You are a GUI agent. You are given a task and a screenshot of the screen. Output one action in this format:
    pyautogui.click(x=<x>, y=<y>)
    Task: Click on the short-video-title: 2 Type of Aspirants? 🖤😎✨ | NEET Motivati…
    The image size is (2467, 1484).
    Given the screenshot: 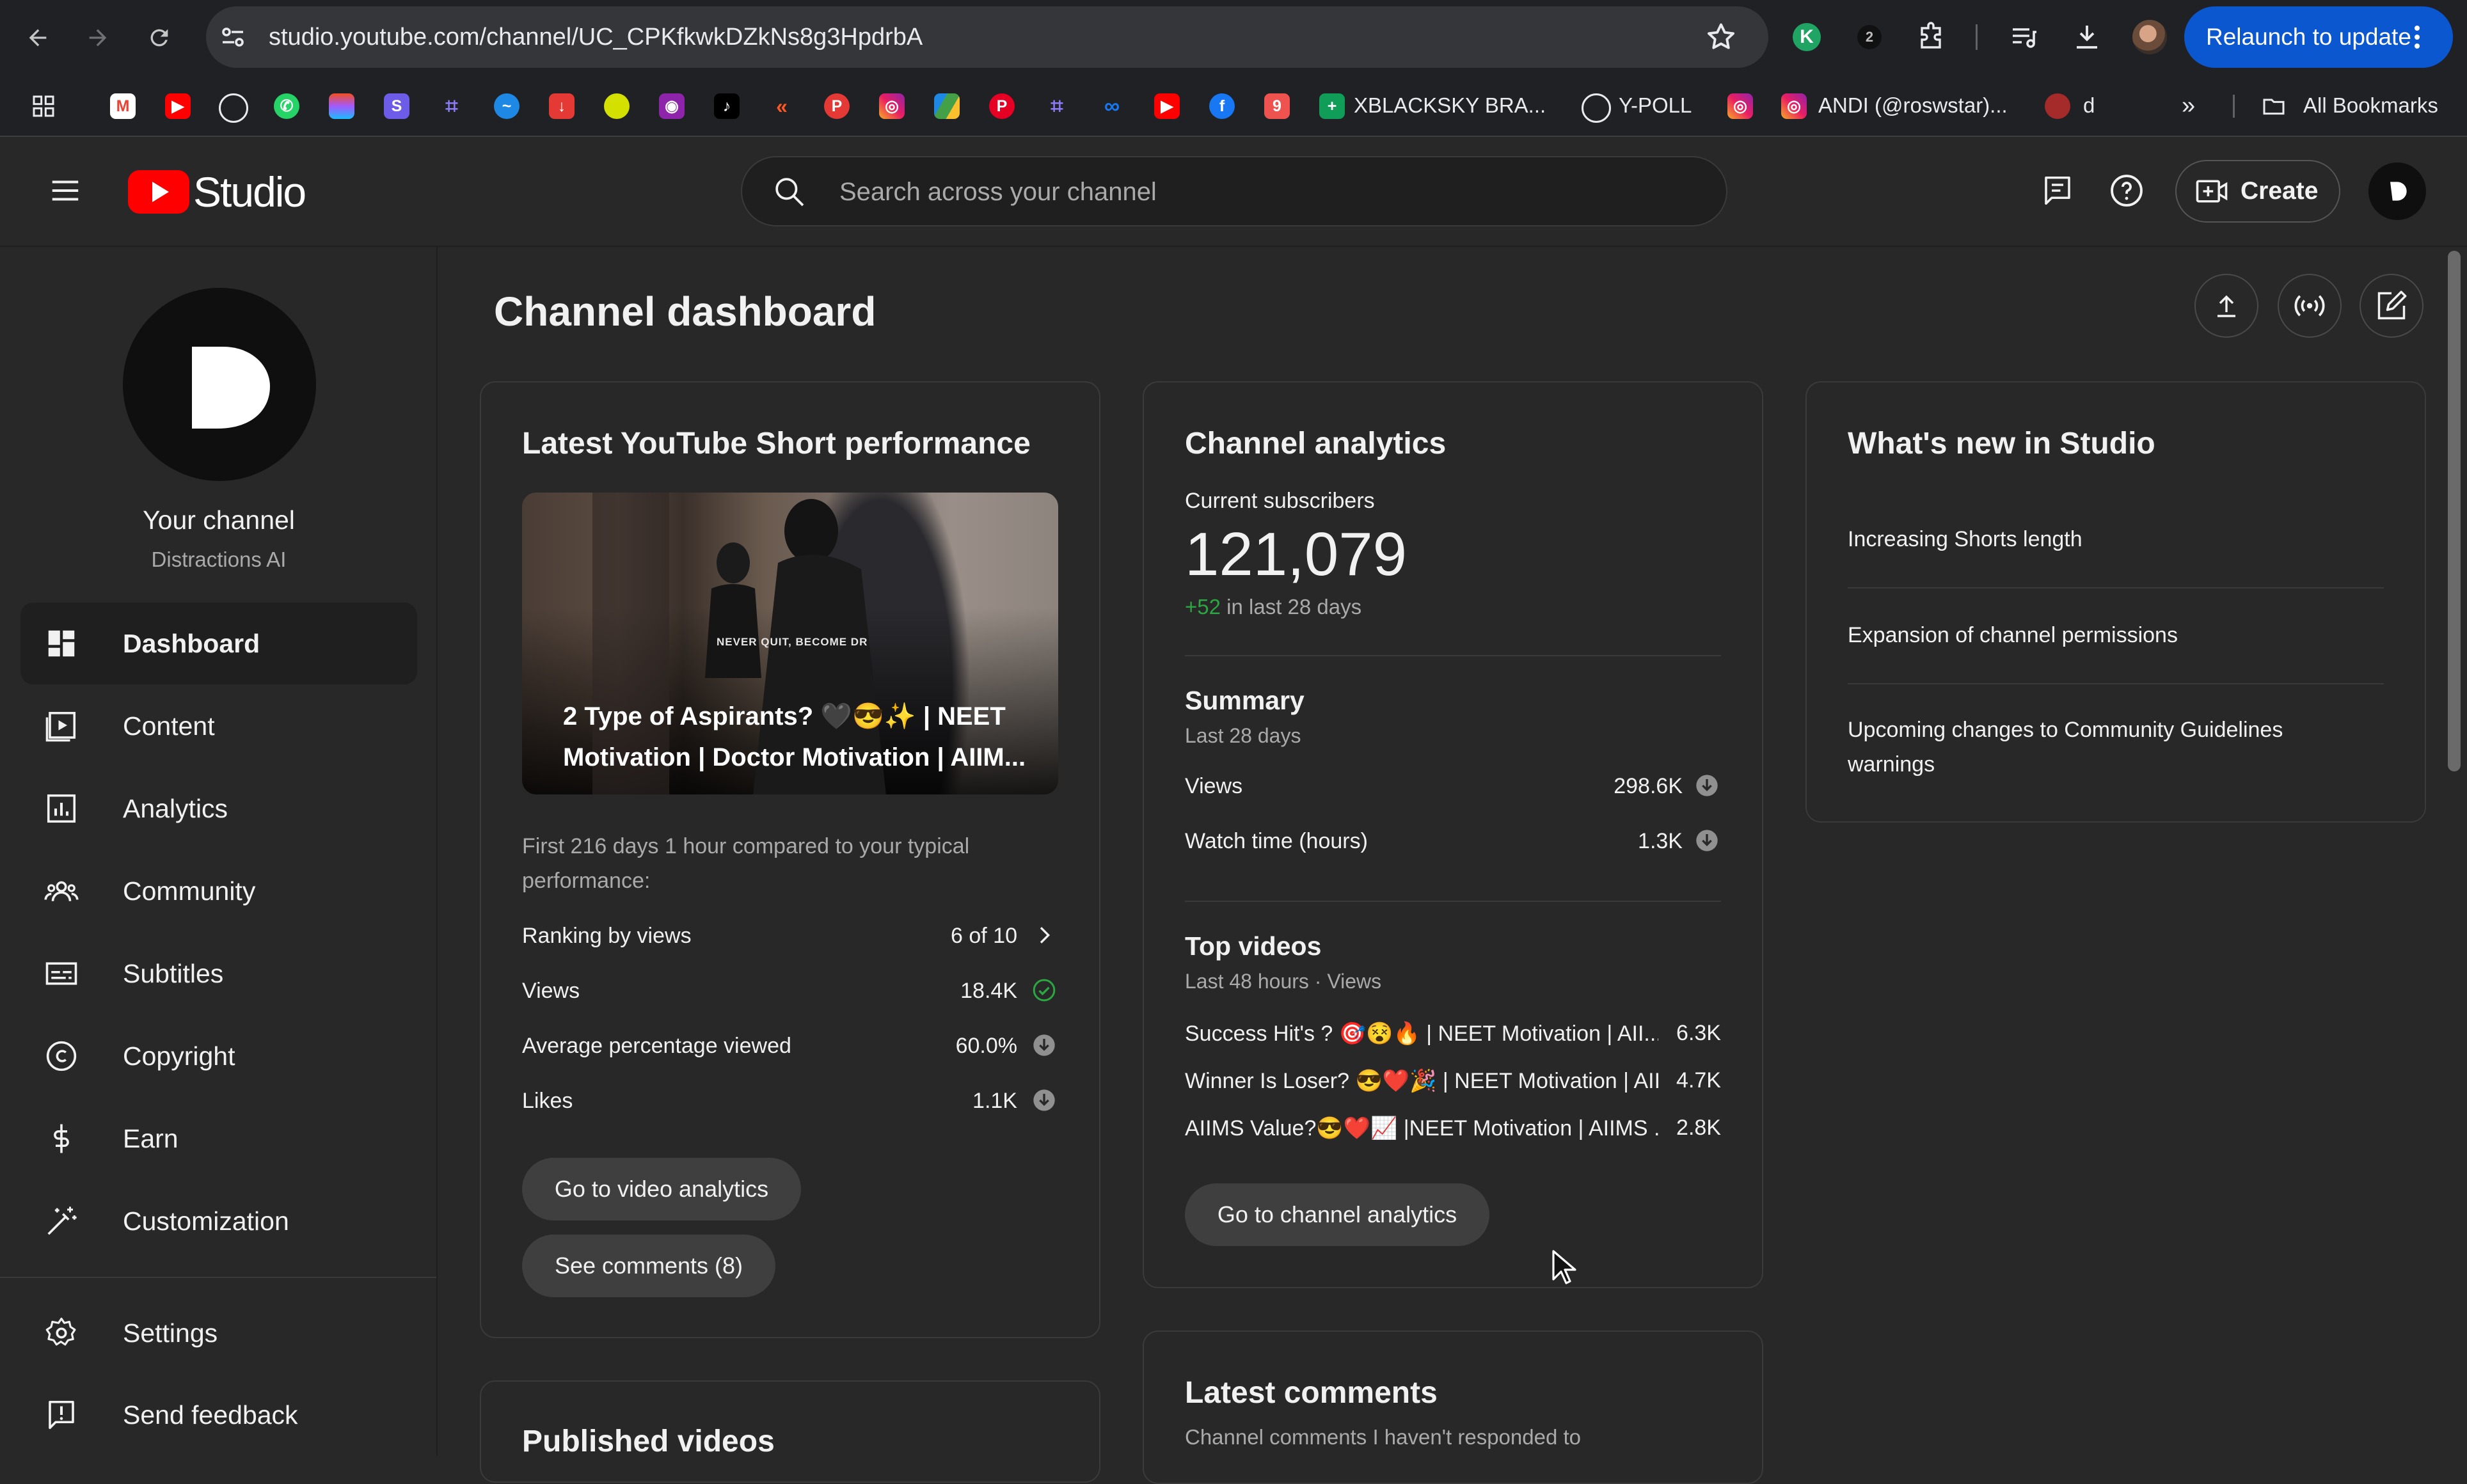 What is the action you would take?
    pyautogui.click(x=799, y=737)
    